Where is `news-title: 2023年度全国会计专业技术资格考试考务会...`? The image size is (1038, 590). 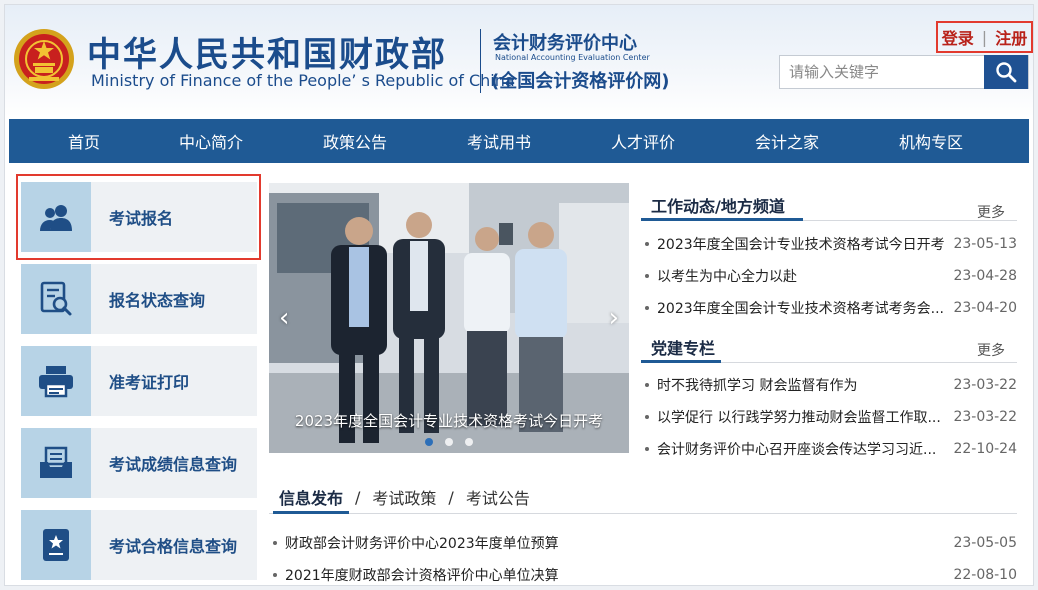 news-title: 2023年度全国会计专业技术资格考试考务会... is located at coordinates (800, 308).